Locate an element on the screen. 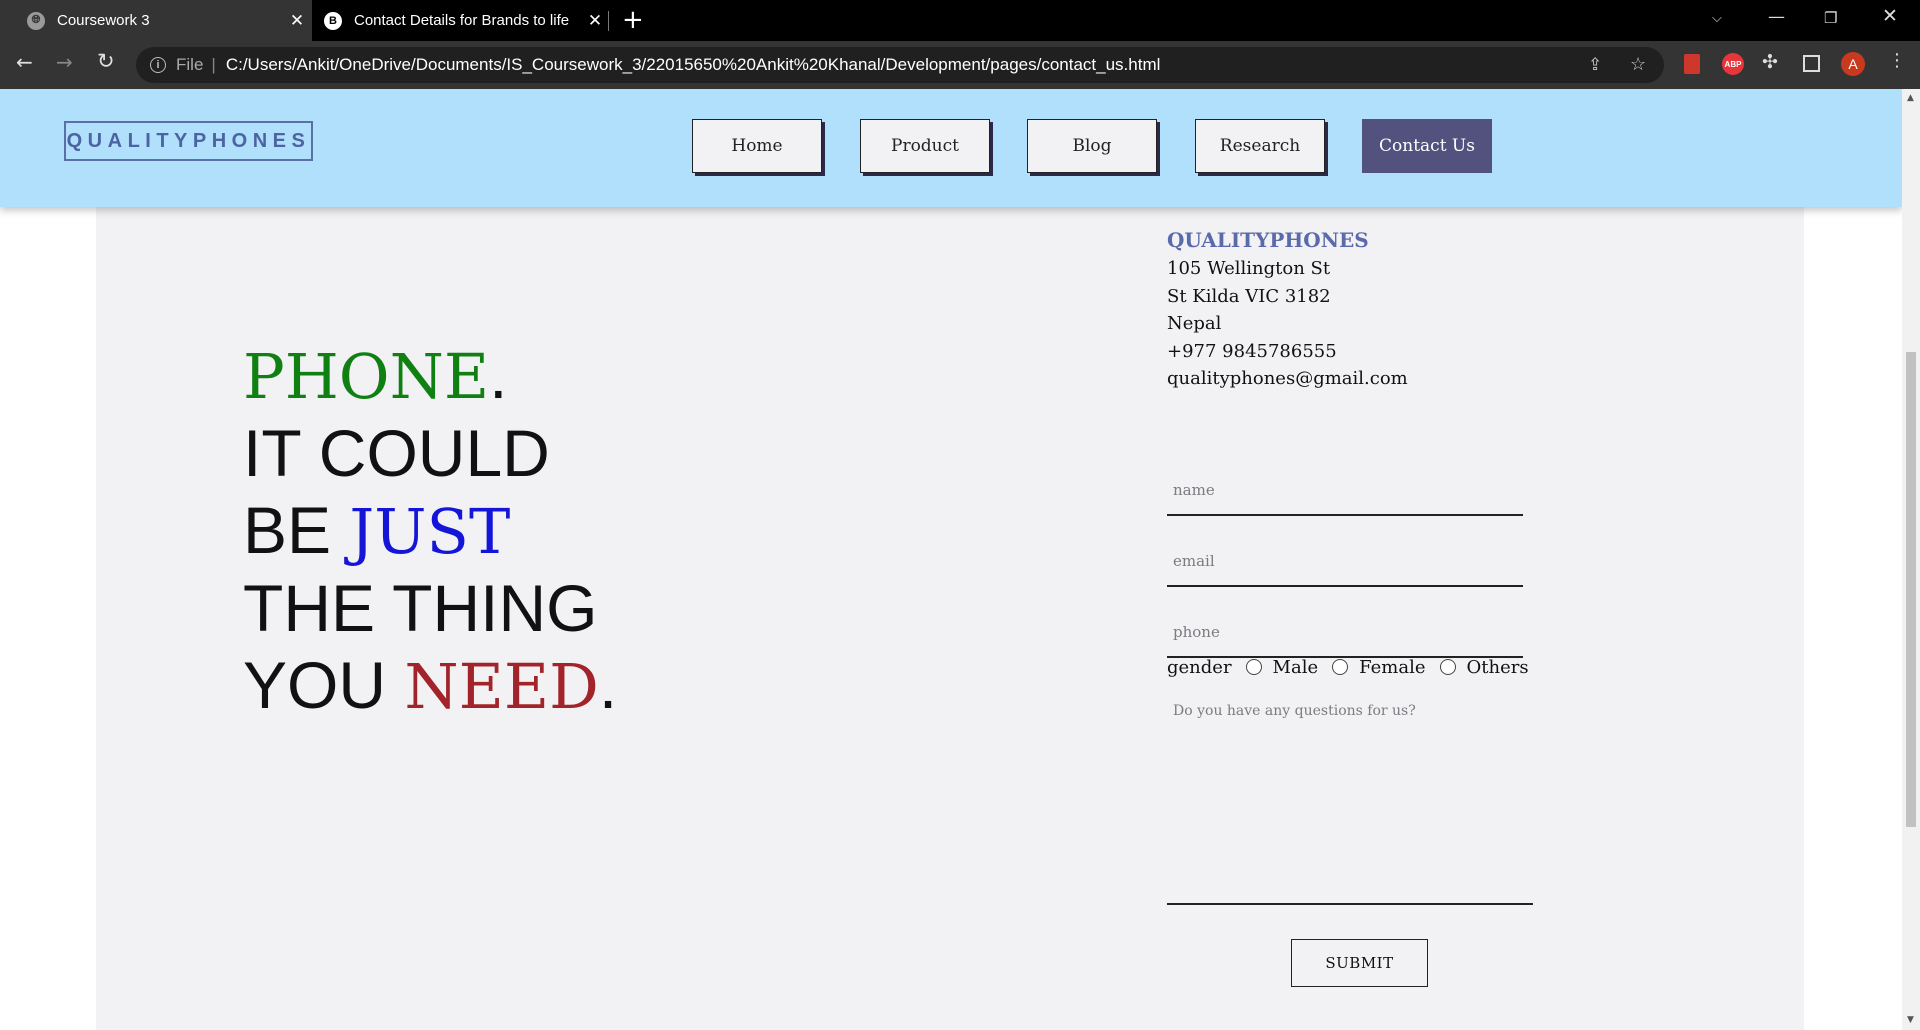 This screenshot has height=1030, width=1920. email-field is located at coordinates (1345, 562).